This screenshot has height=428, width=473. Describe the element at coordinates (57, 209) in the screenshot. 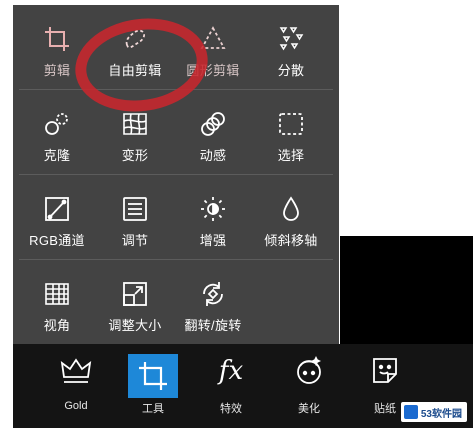

I see `rgb-channel-icon` at that location.